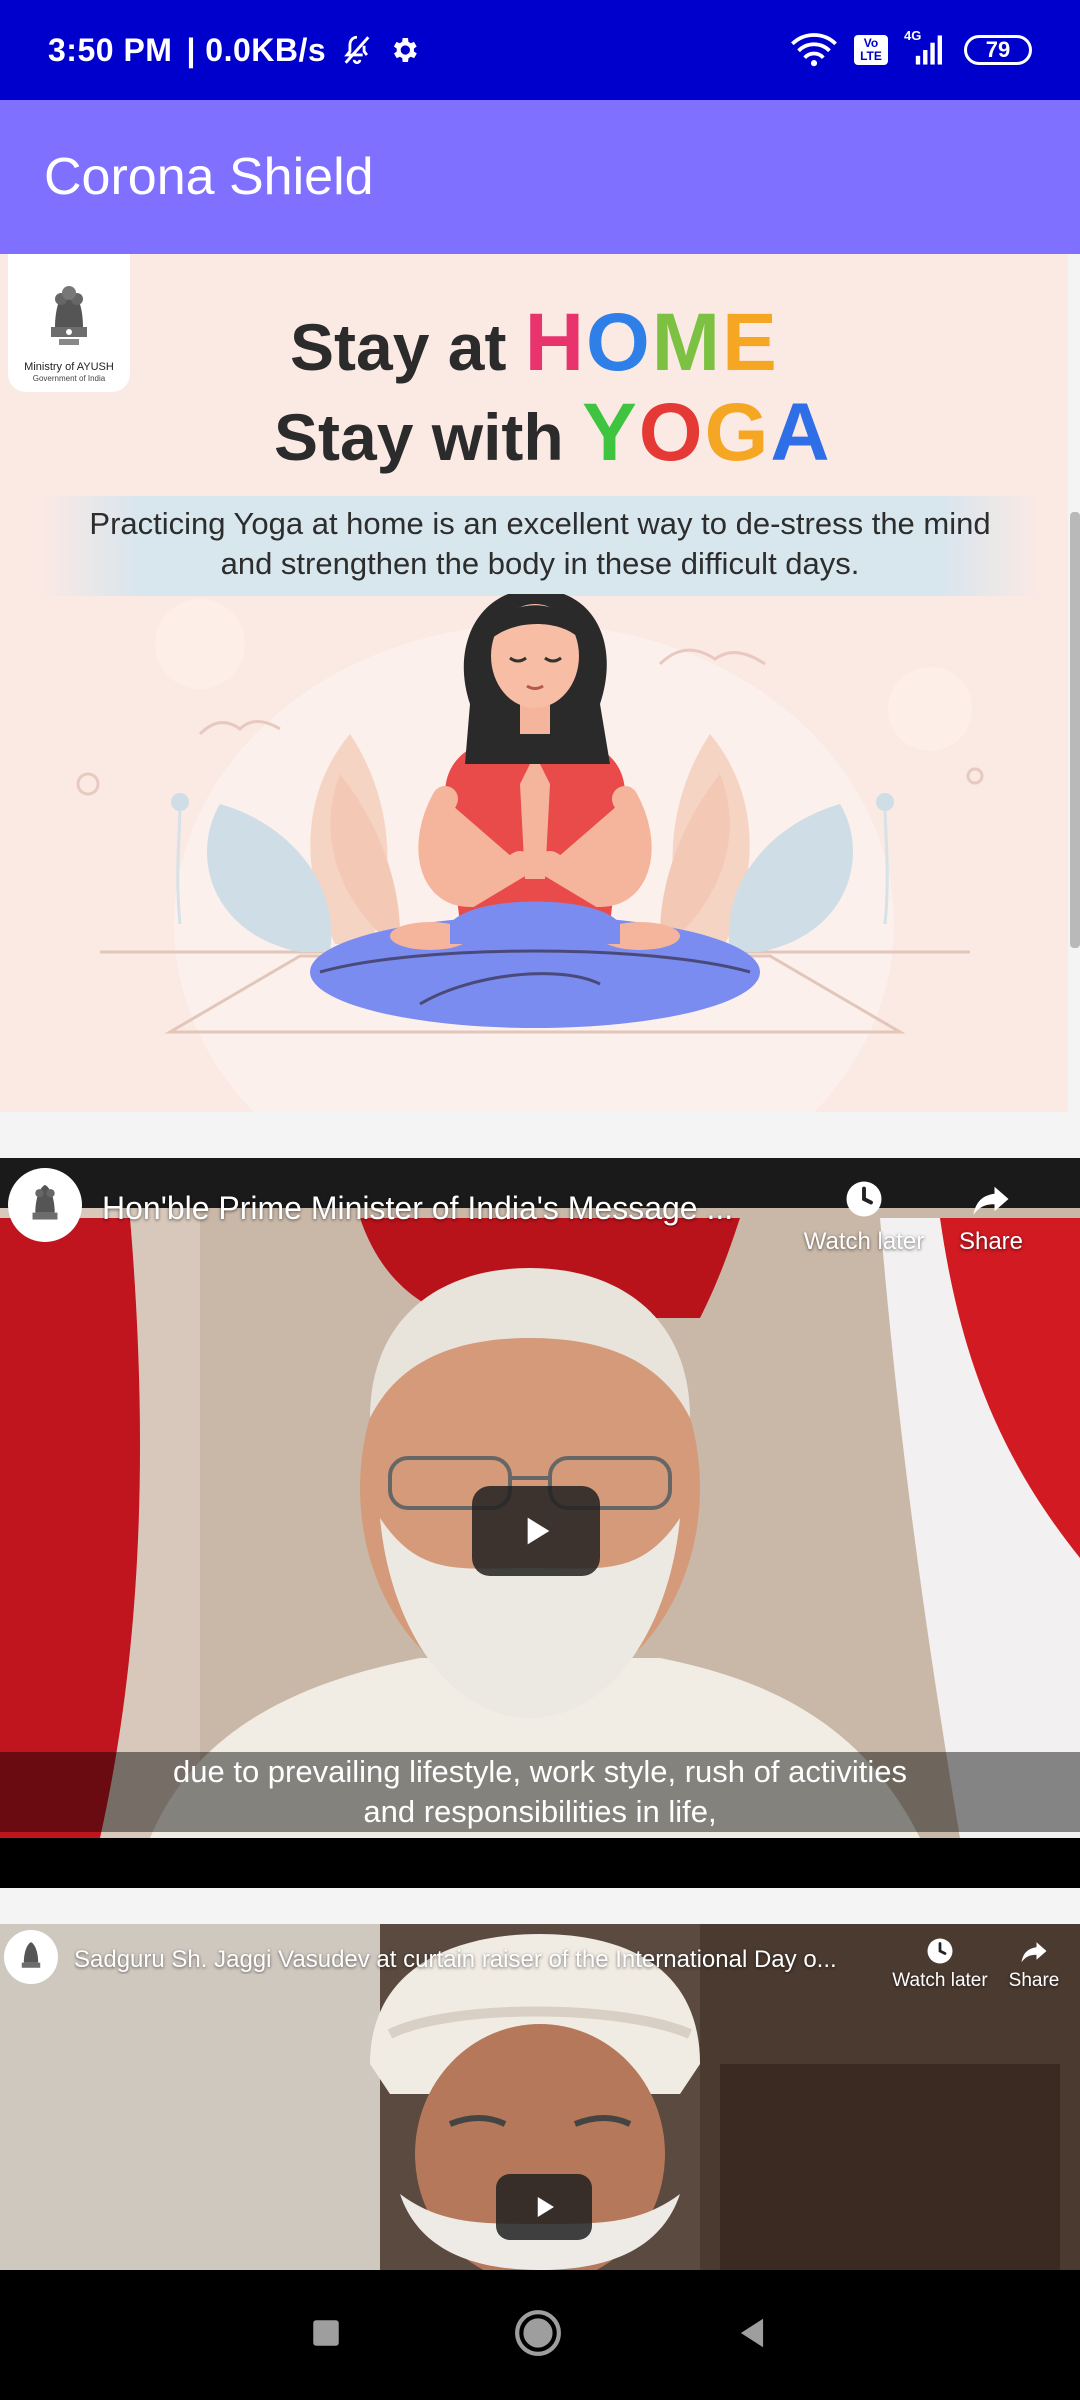 Image resolution: width=1080 pixels, height=2400 pixels. What do you see at coordinates (801, 432) in the screenshot?
I see `yoga-letter: A` at bounding box center [801, 432].